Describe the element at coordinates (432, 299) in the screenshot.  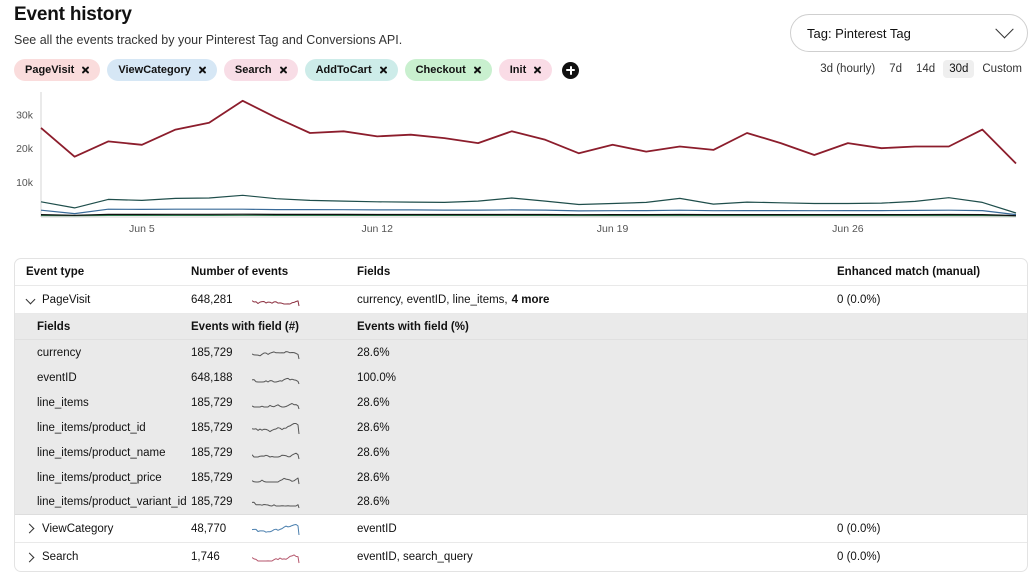
I see `fields-list: currency, eventID, line_items,` at that location.